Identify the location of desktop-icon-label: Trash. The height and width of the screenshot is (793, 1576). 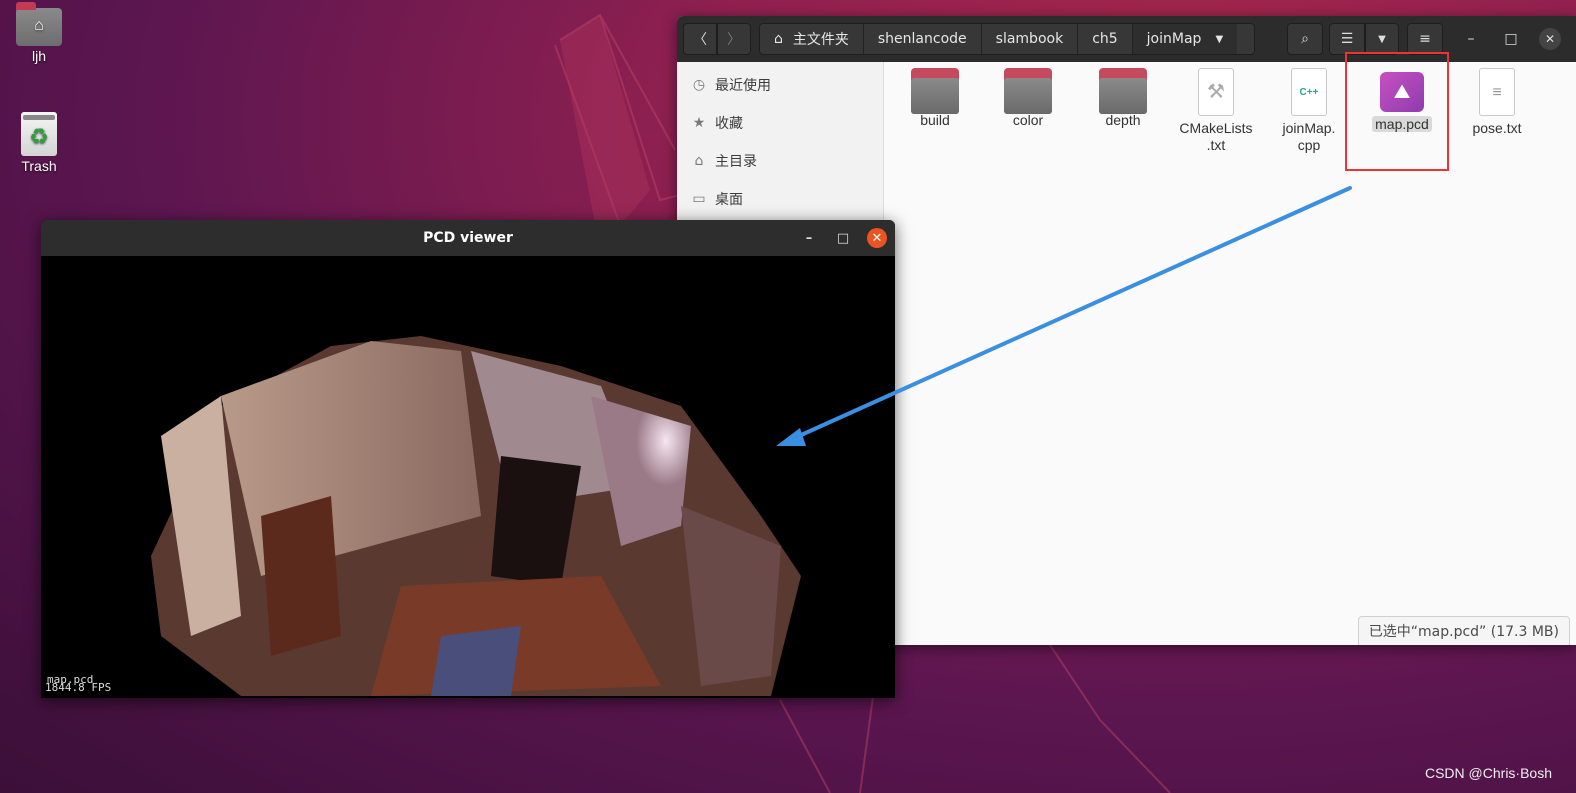
(39, 166).